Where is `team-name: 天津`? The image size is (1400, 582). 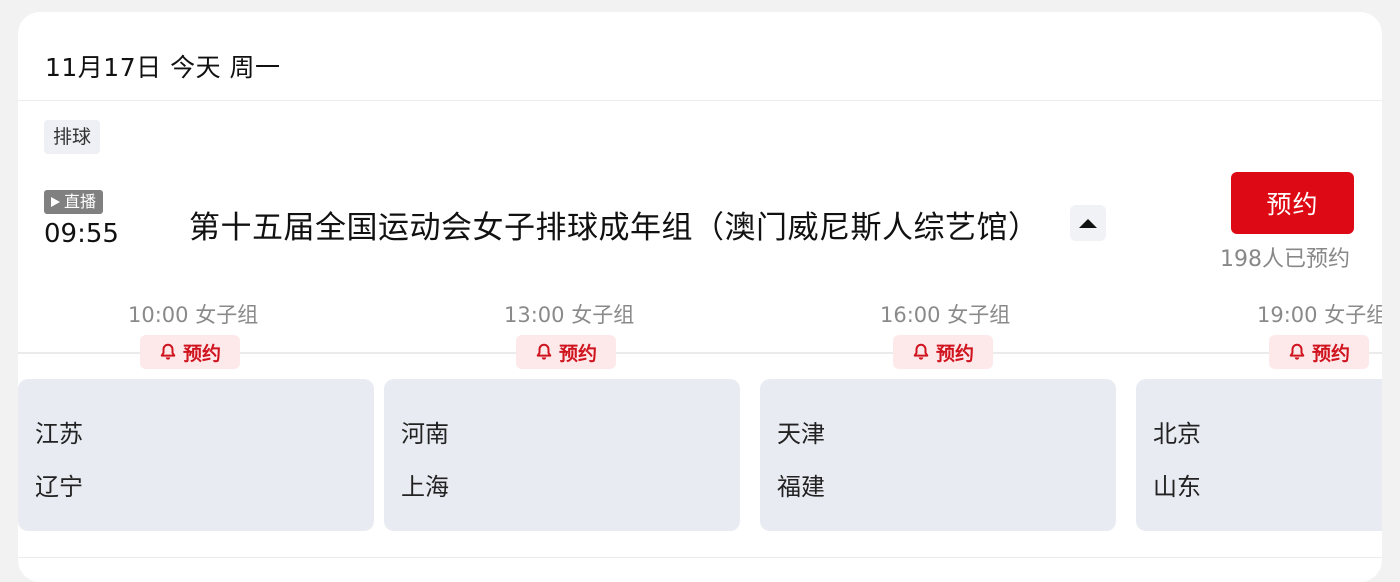 team-name: 天津 is located at coordinates (801, 434).